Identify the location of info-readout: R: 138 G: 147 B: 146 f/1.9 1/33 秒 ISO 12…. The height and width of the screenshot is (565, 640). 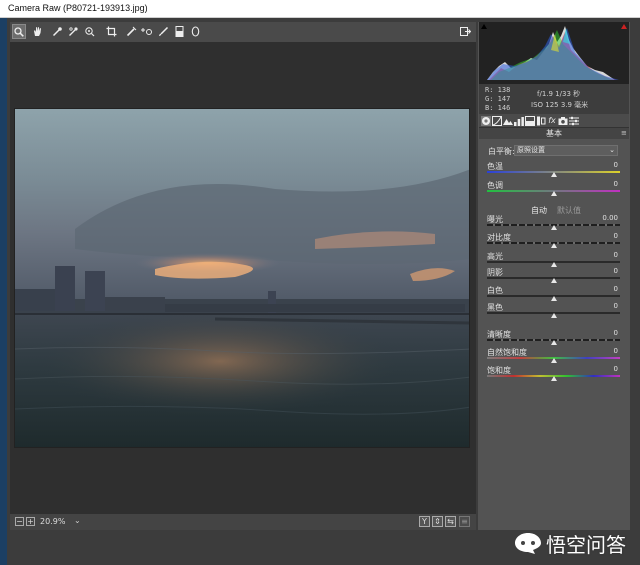
(554, 99).